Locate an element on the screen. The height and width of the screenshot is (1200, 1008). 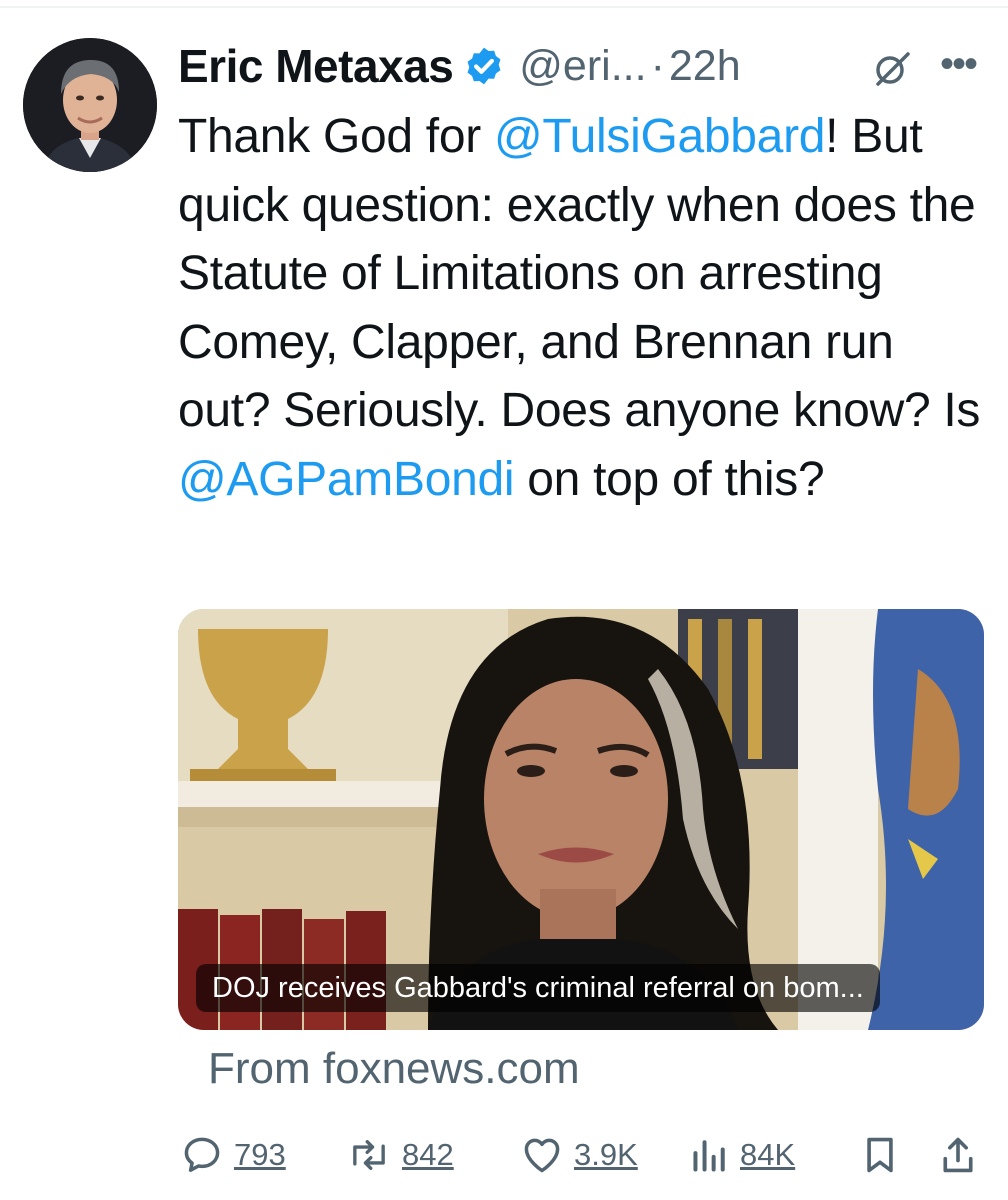
card-source: From foxnews.com is located at coordinates (394, 1069).